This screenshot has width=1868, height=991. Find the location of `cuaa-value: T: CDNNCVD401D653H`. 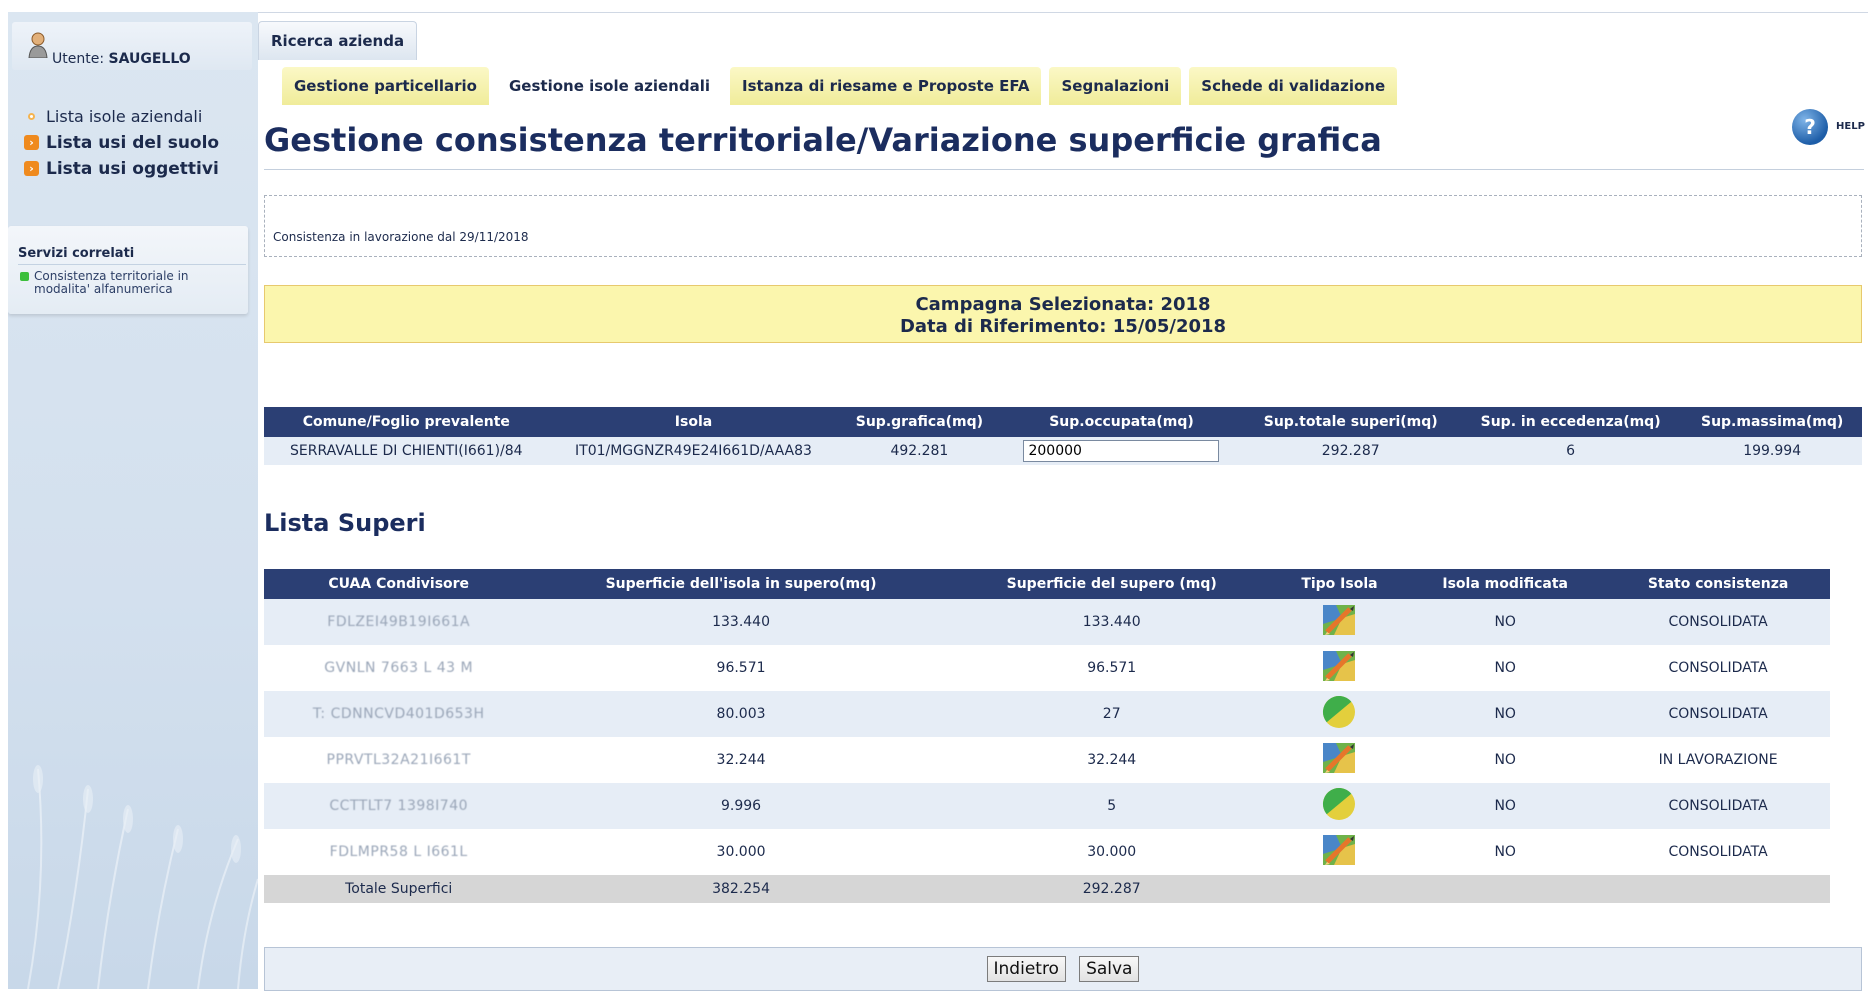

cuaa-value: T: CDNNCVD401D653H is located at coordinates (398, 714).